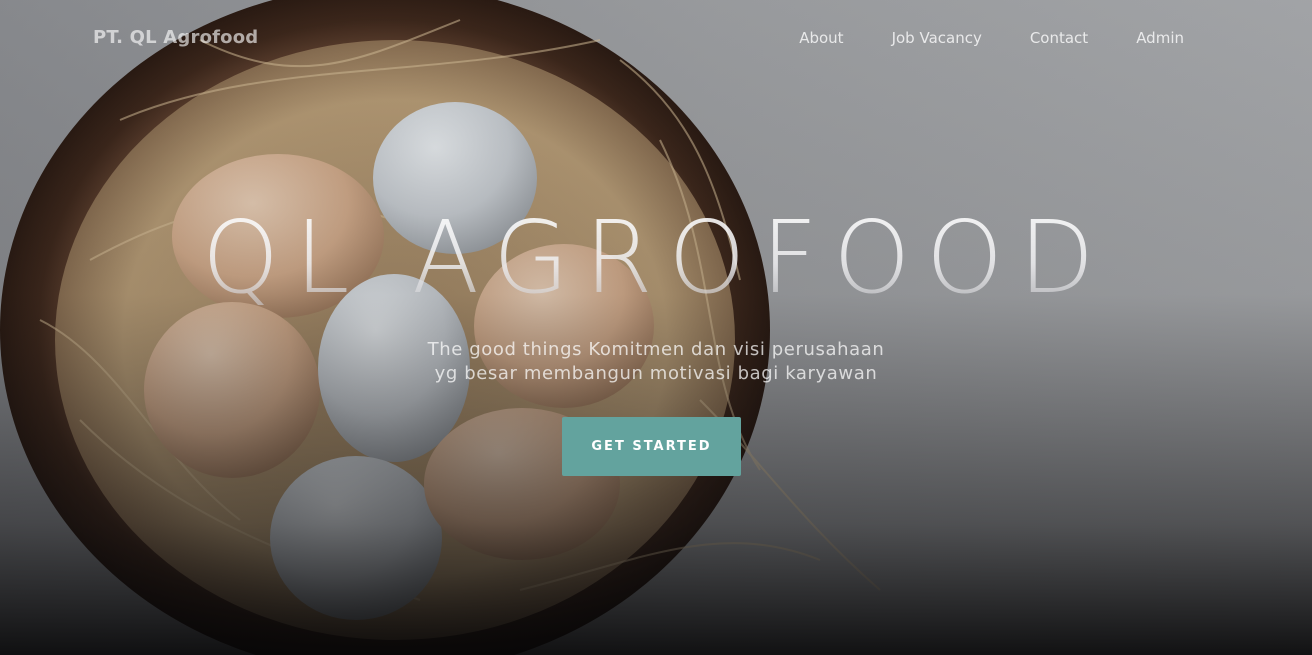 Image resolution: width=1312 pixels, height=655 pixels. I want to click on nav-item-job-vacancy: Job Vacancy, so click(937, 38).